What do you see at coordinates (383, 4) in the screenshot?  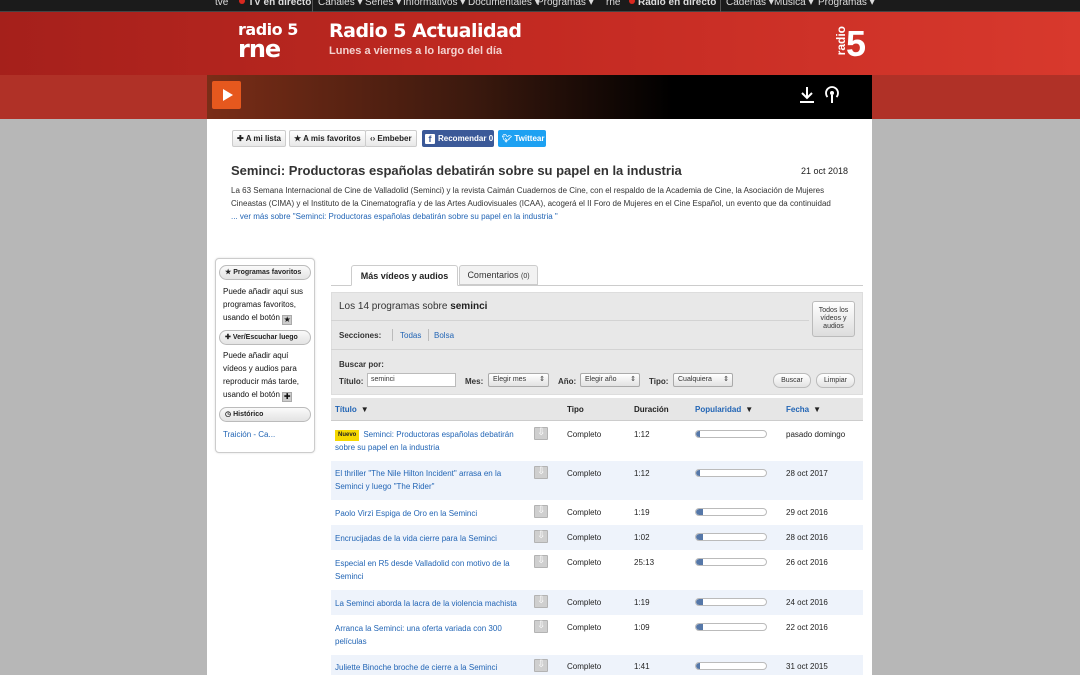 I see `nav-series: Series ▾` at bounding box center [383, 4].